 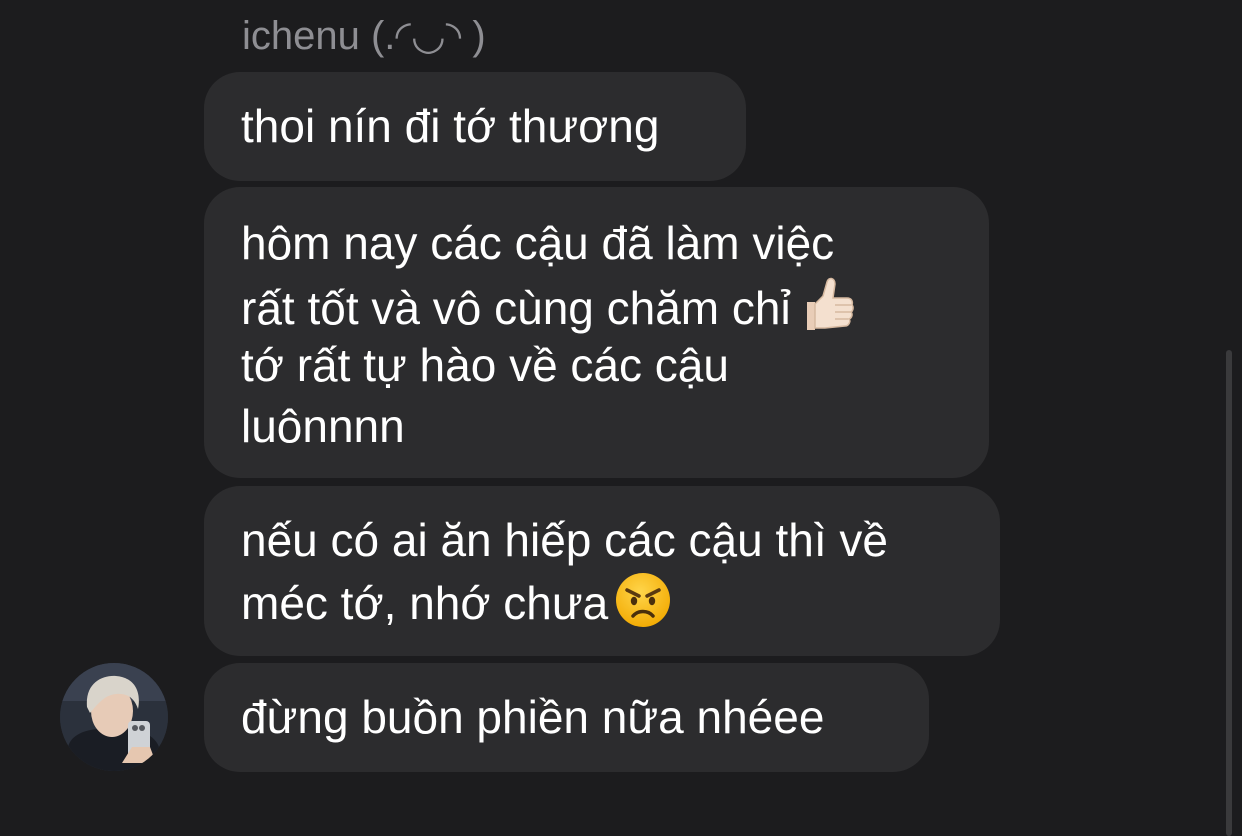 I want to click on message-bubble: thoi nín đi tớ thương, so click(x=475, y=126).